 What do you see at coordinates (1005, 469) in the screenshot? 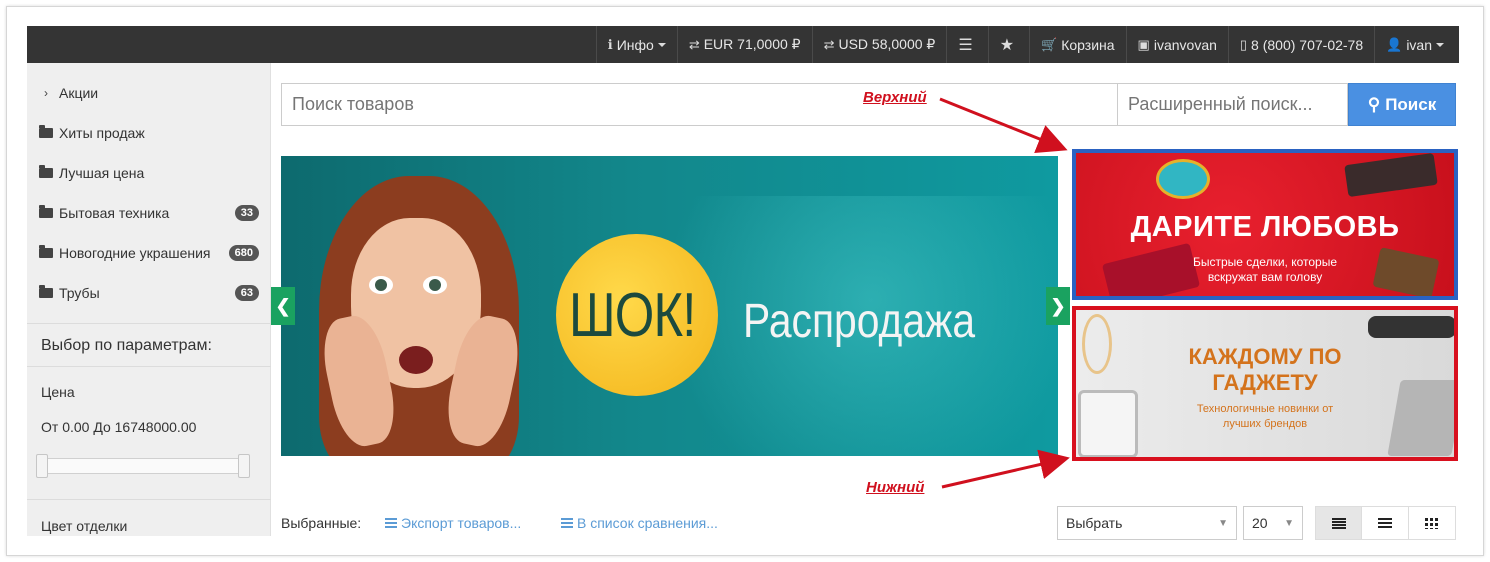
I see `annotation-arrow-bottom` at bounding box center [1005, 469].